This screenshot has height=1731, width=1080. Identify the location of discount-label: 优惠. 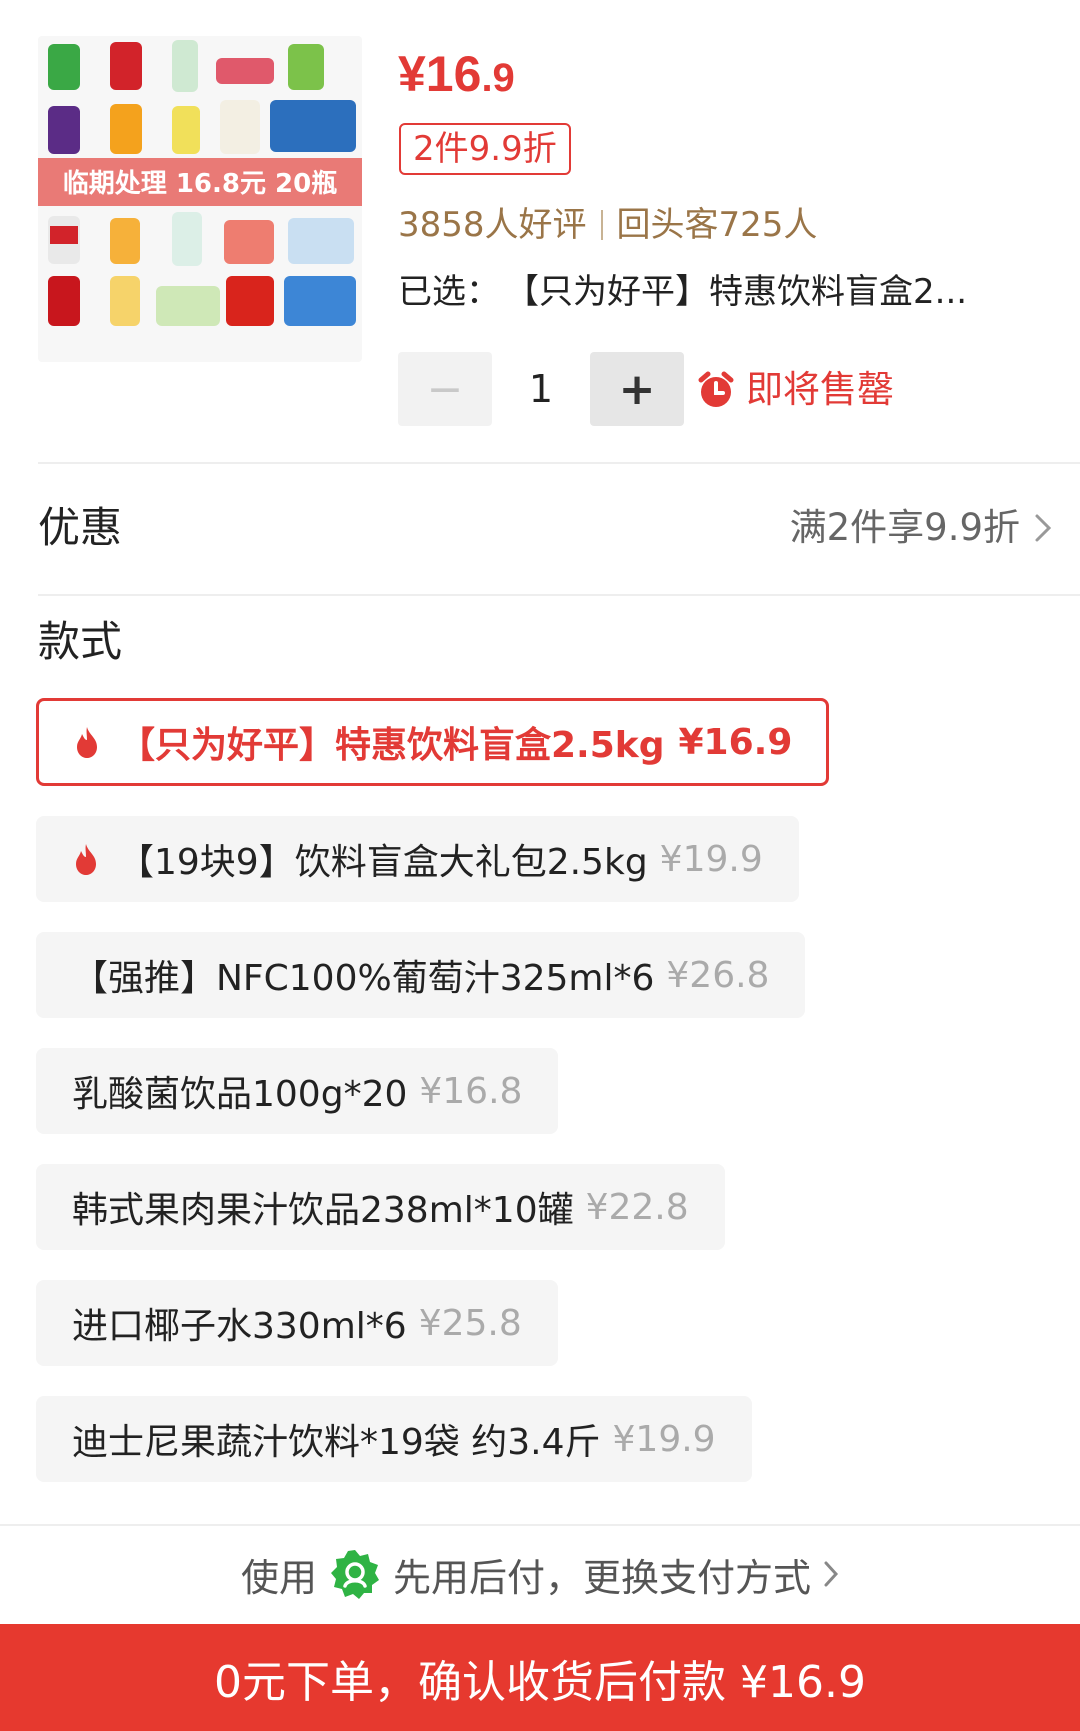
(80, 527).